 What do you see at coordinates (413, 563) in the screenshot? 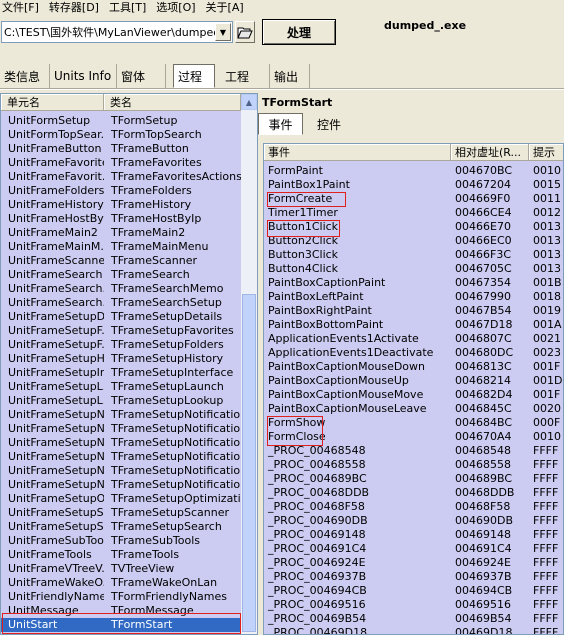
I see `event-list-row: _PROC_0046924E 0046924E FFFF` at bounding box center [413, 563].